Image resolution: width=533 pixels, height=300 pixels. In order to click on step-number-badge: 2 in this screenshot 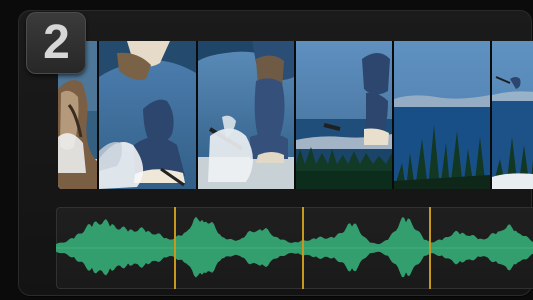, I will do `click(56, 43)`.